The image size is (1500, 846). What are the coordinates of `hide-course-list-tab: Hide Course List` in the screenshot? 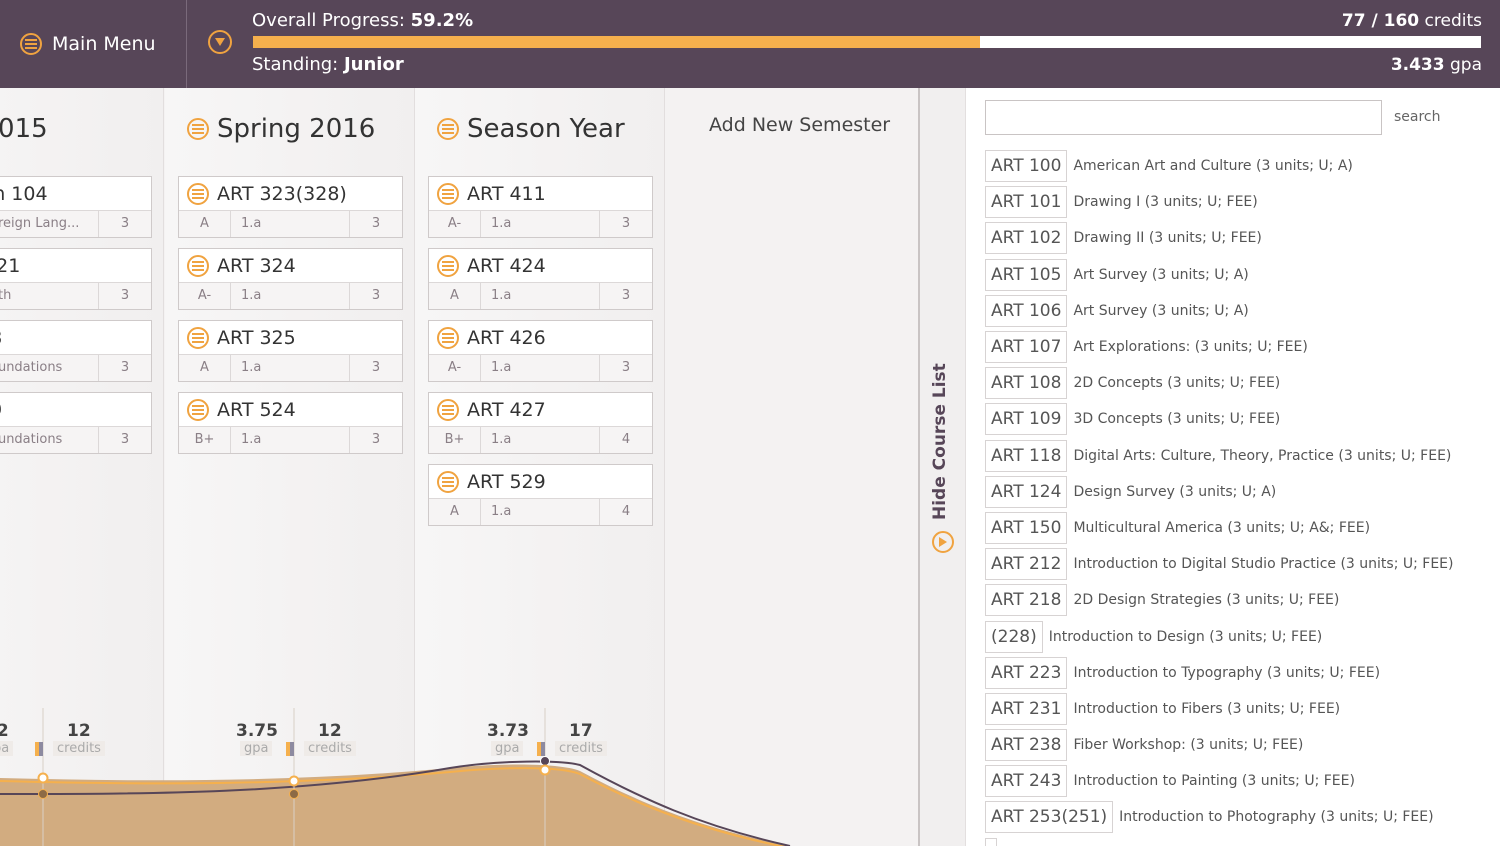 It's located at (943, 467).